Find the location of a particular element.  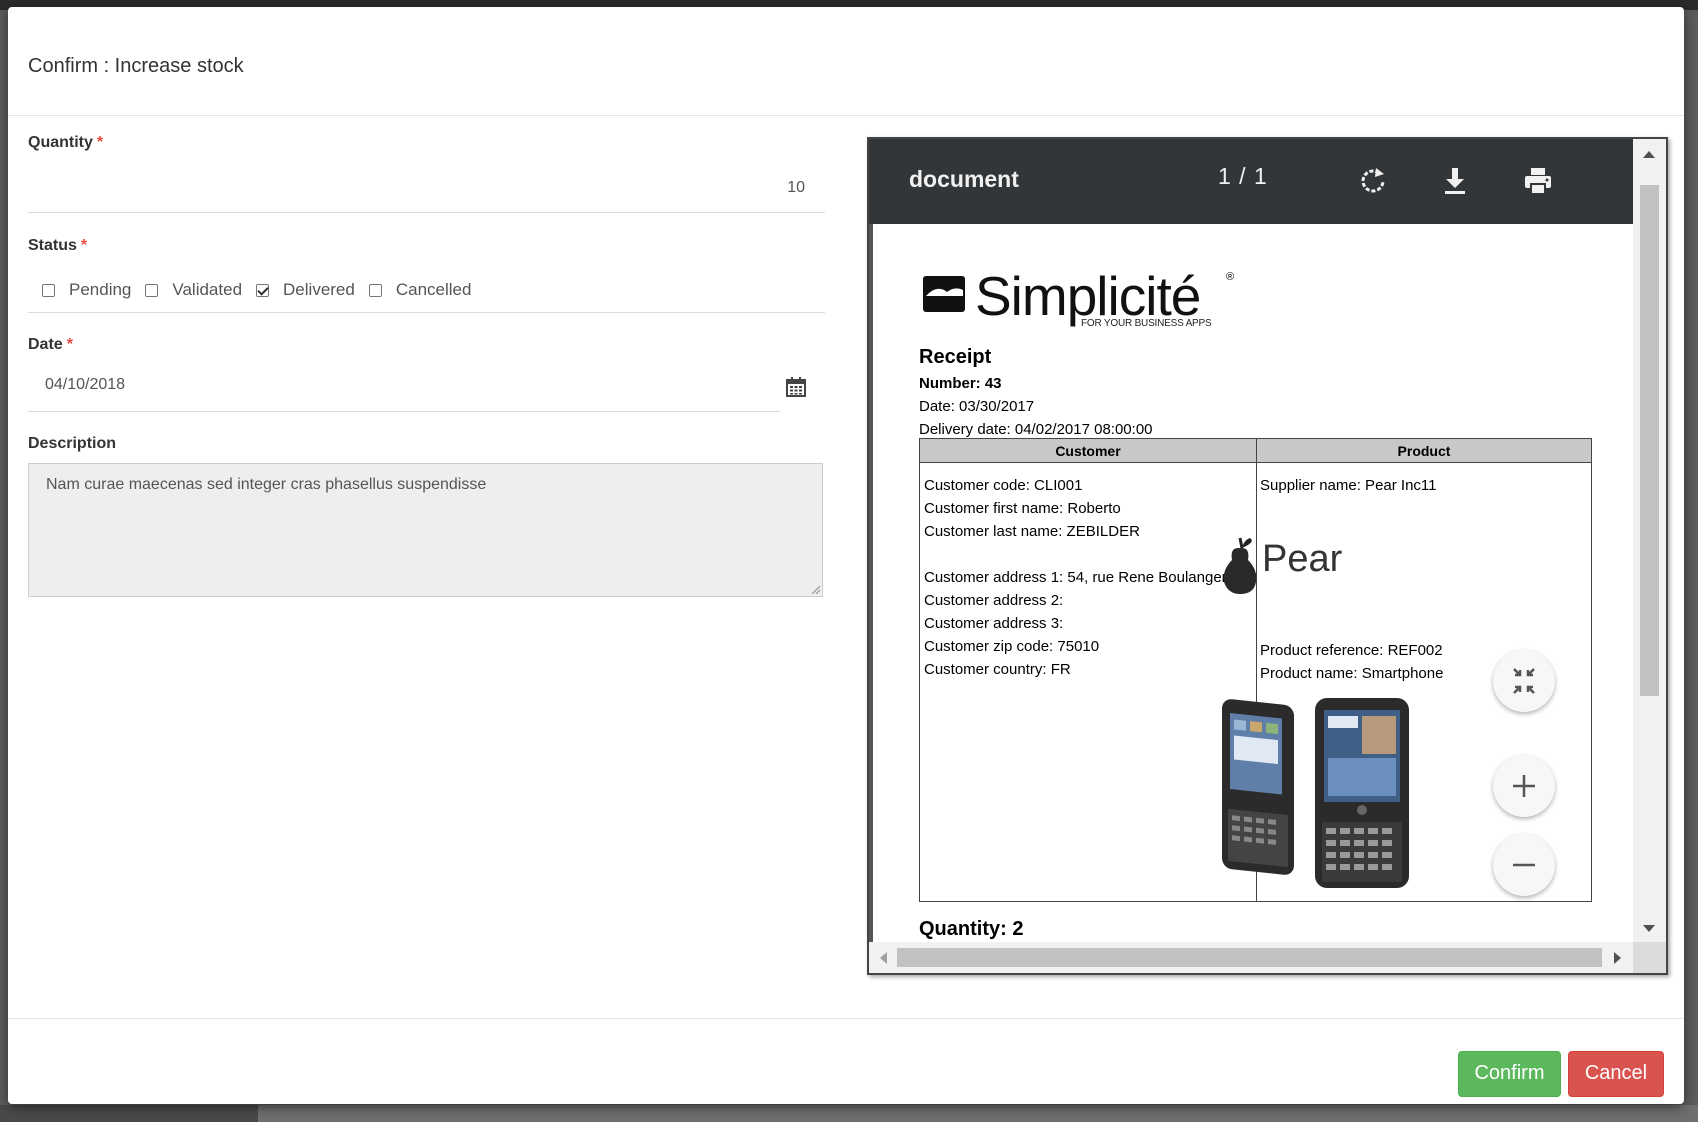

product-reference: Product reference: REF002 is located at coordinates (1351, 650).